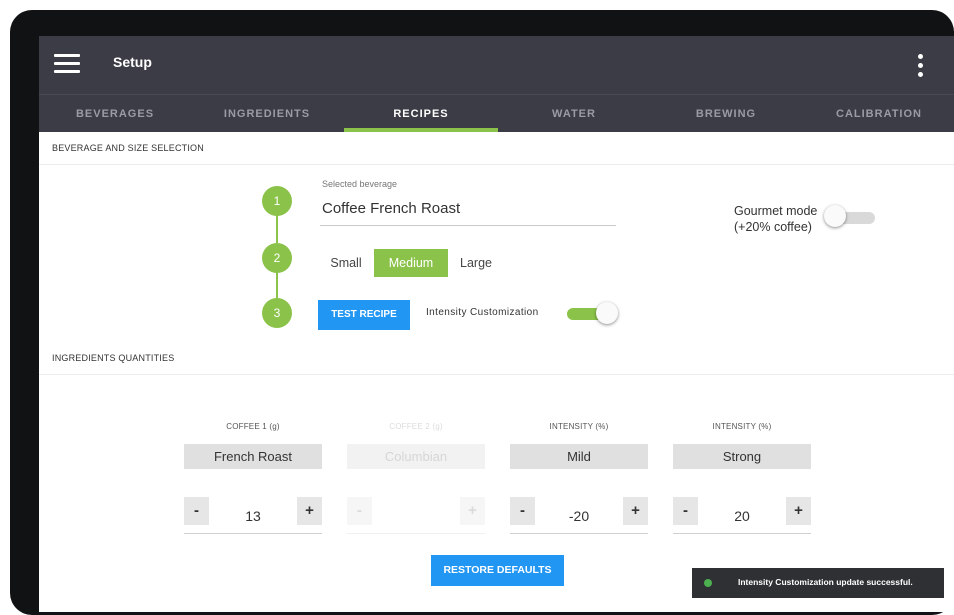  I want to click on tab-water: WATER, so click(574, 114).